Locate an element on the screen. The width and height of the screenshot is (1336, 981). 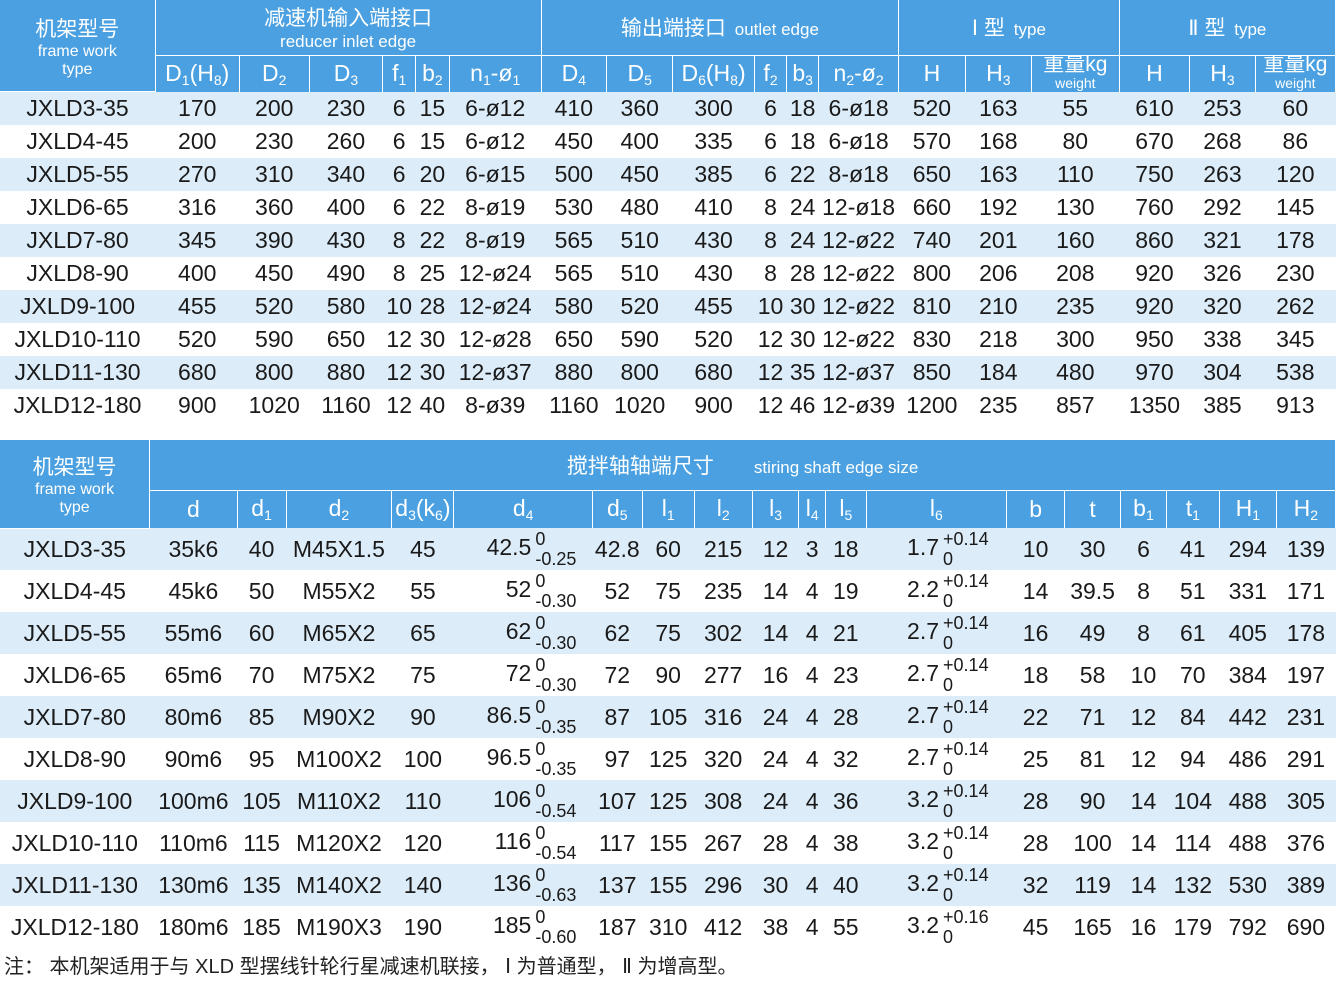
table2-col-header: l5 is located at coordinates (846, 509).